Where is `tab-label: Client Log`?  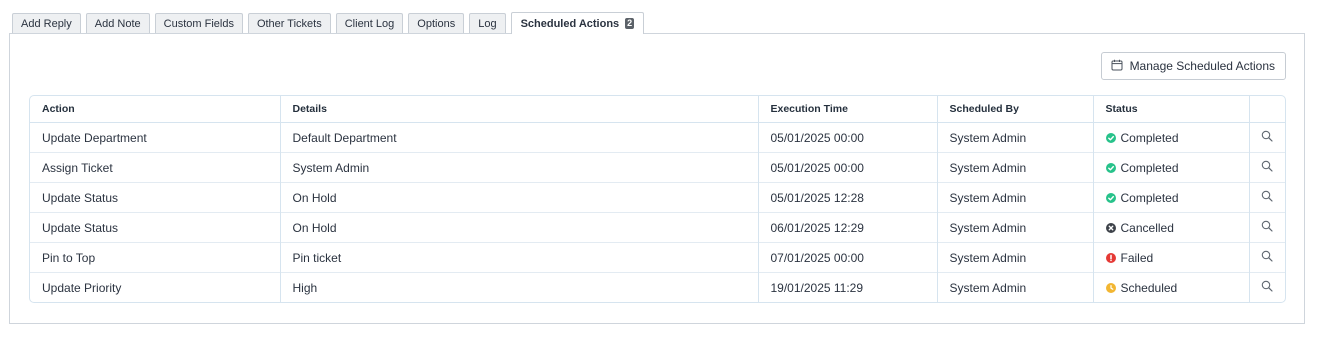
tab-label: Client Log is located at coordinates (369, 24).